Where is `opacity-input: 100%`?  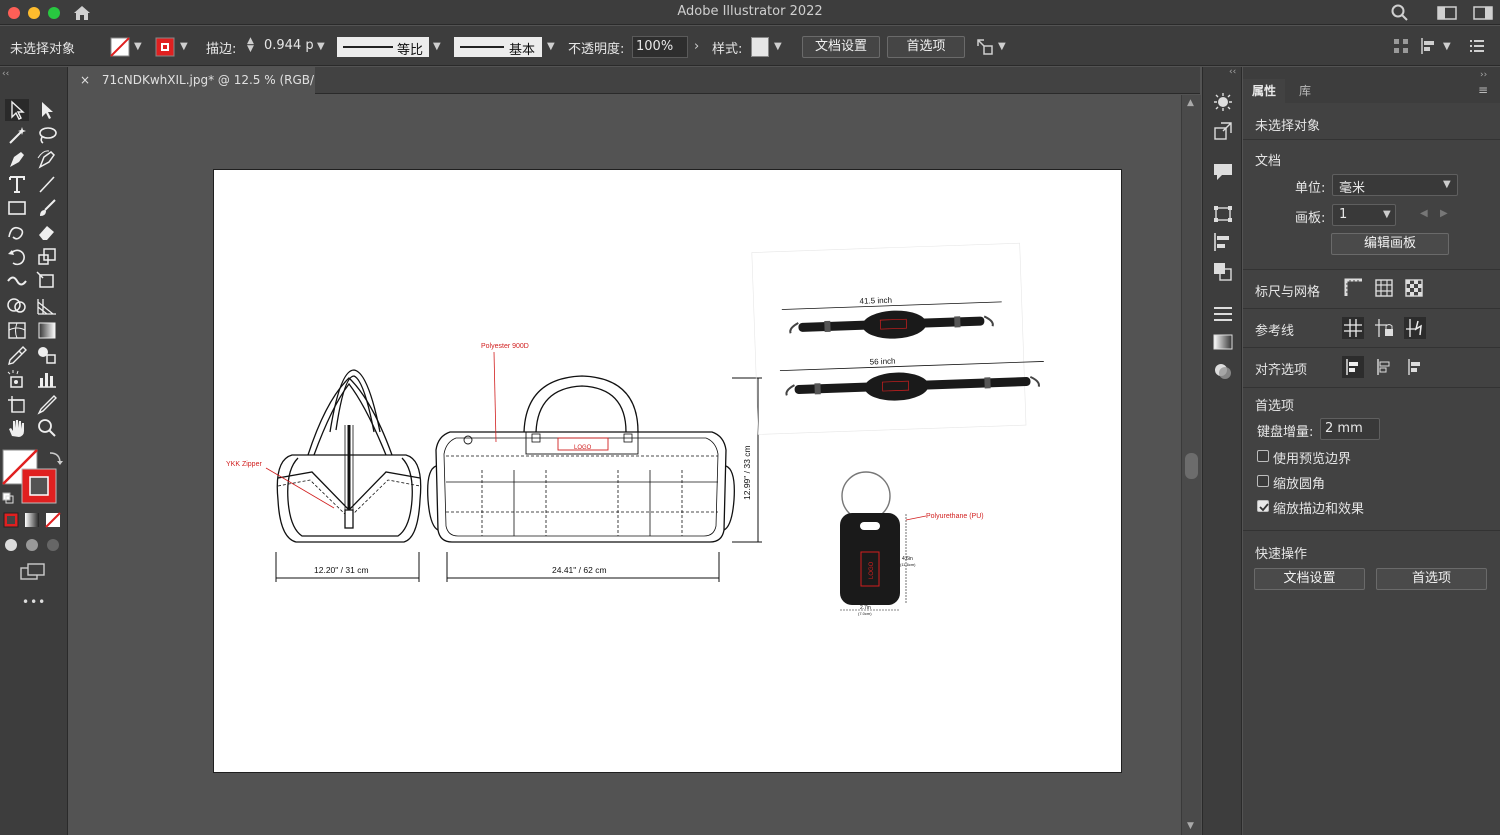 opacity-input: 100% is located at coordinates (660, 47).